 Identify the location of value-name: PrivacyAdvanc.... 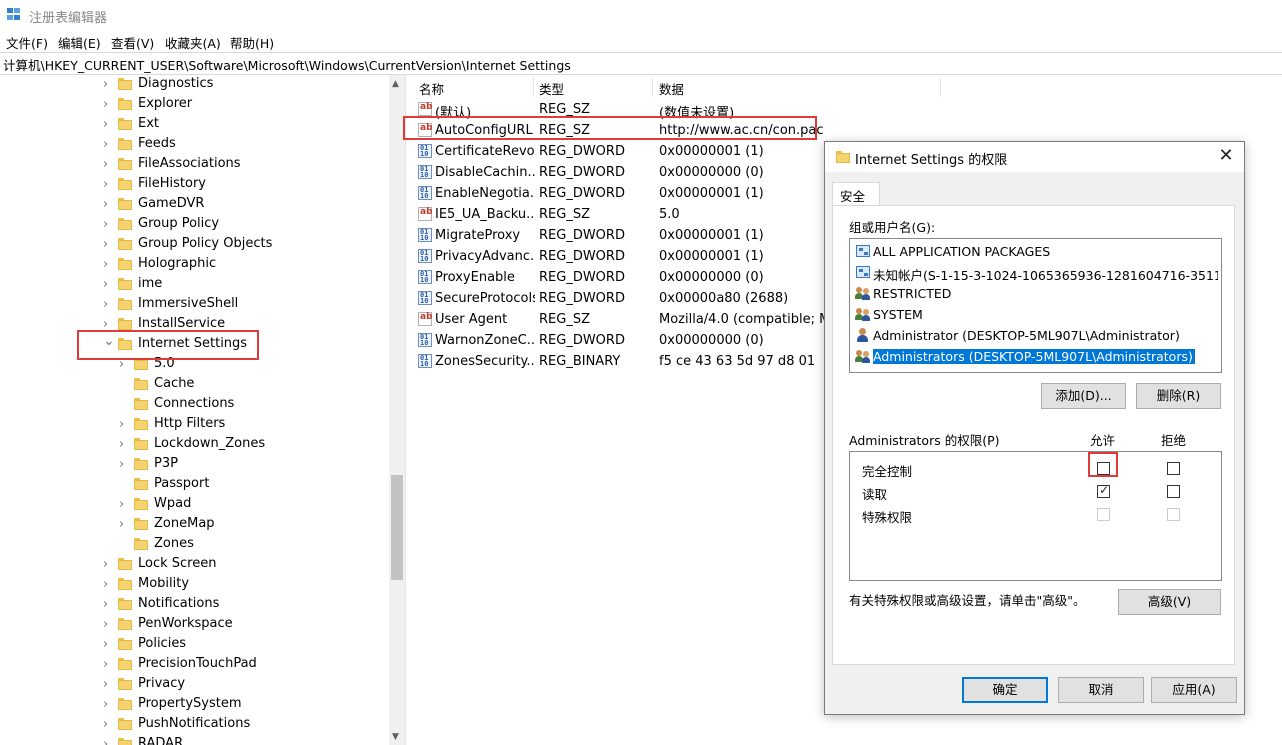
(485, 256).